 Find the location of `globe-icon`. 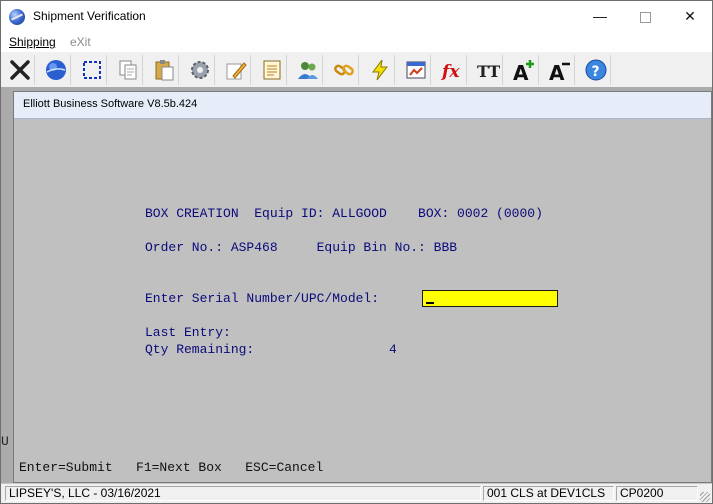

globe-icon is located at coordinates (55, 70).